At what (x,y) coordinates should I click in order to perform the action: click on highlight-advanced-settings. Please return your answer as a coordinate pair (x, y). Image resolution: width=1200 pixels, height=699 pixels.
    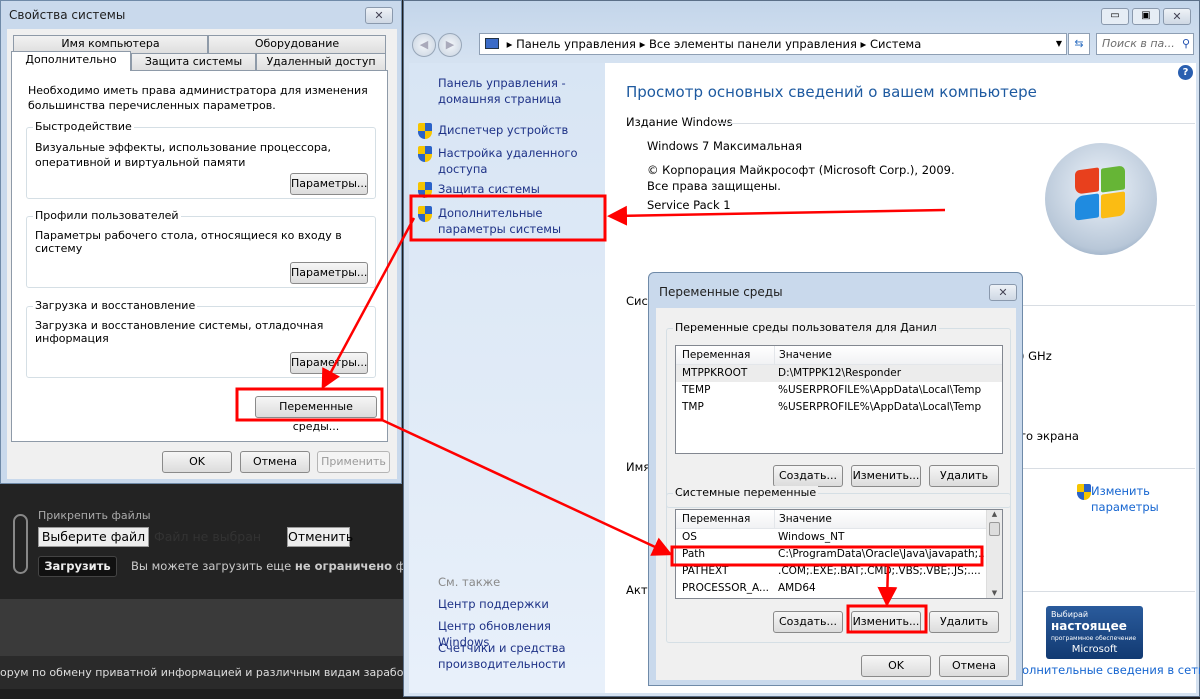
    Looking at the image, I should click on (508, 218).